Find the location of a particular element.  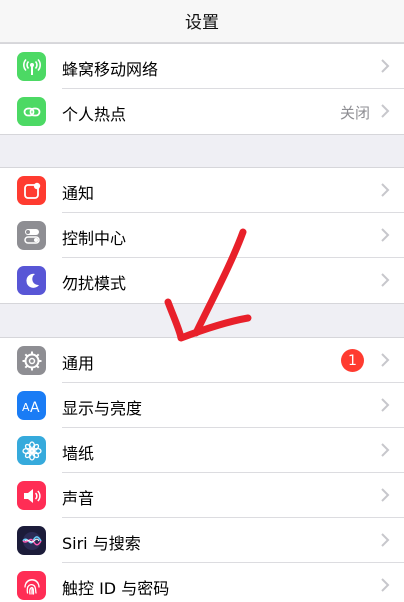

settings-row-label: Siri 与搜索 is located at coordinates (101, 543).